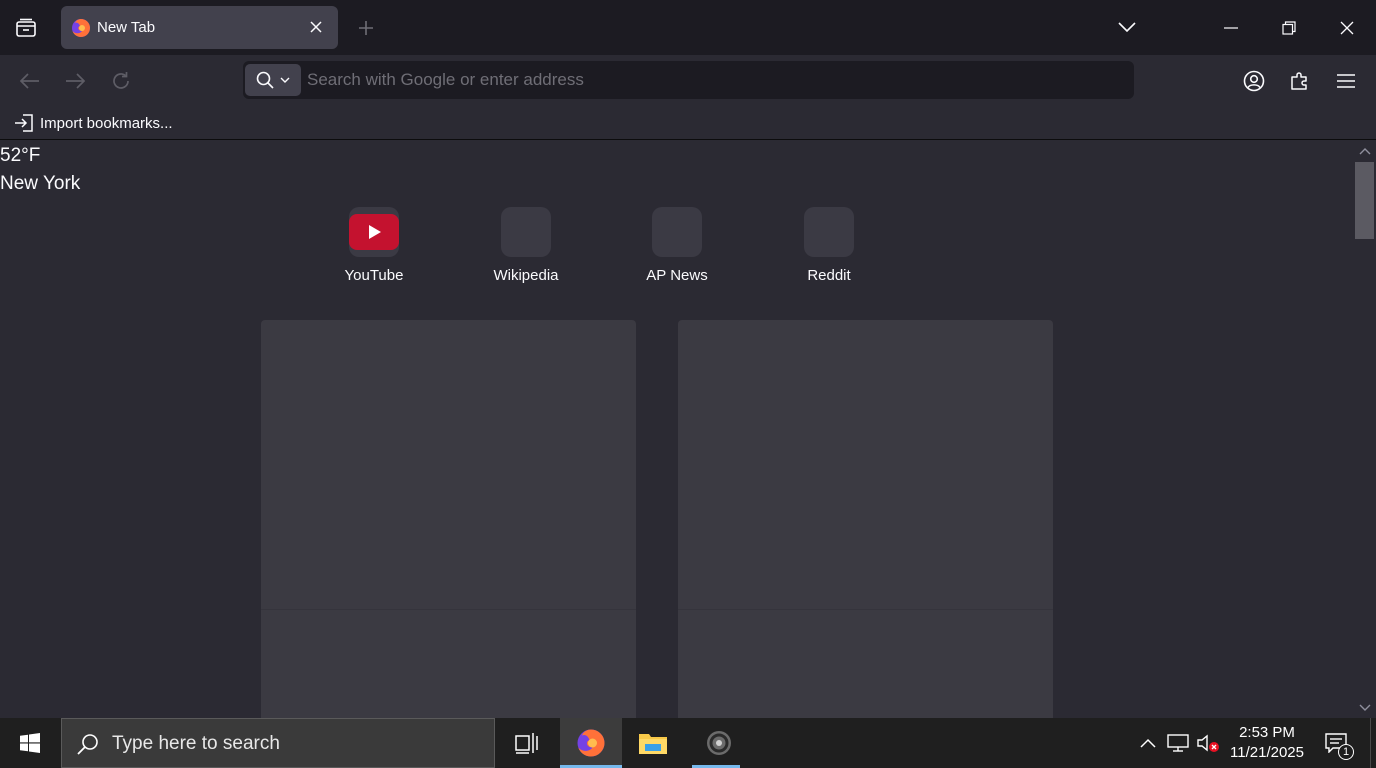 This screenshot has height=768, width=1376. What do you see at coordinates (199, 27) in the screenshot?
I see `tab-new-tab: New Tab` at bounding box center [199, 27].